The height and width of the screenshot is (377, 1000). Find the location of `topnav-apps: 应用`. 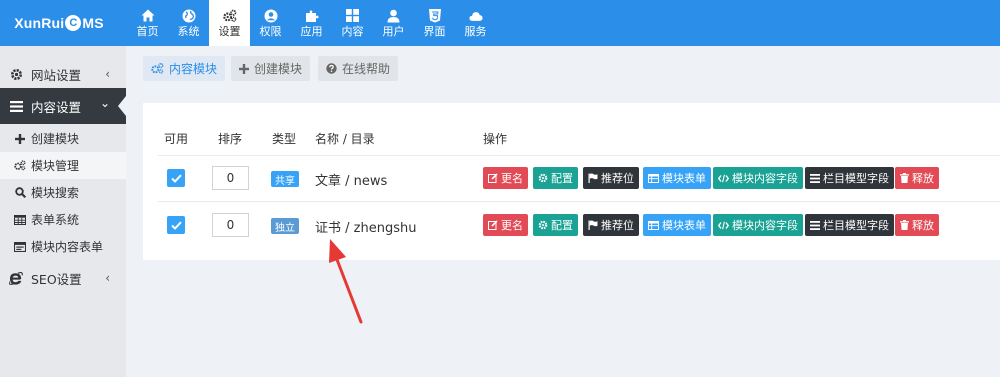

topnav-apps: 应用 is located at coordinates (311, 23).